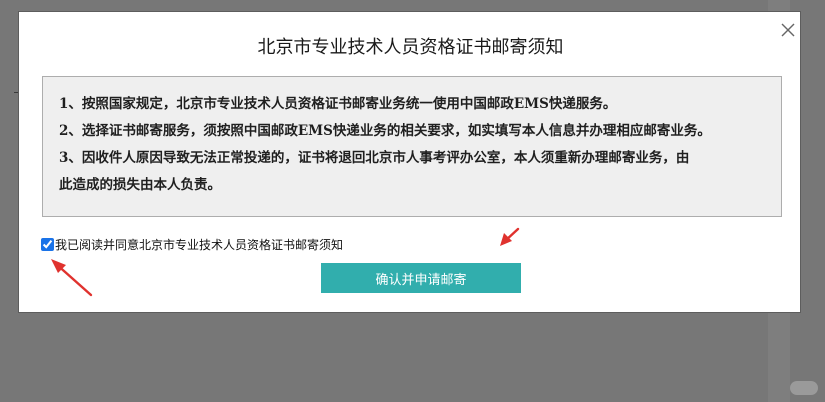 The width and height of the screenshot is (825, 402). I want to click on agree-checkbox, so click(47, 244).